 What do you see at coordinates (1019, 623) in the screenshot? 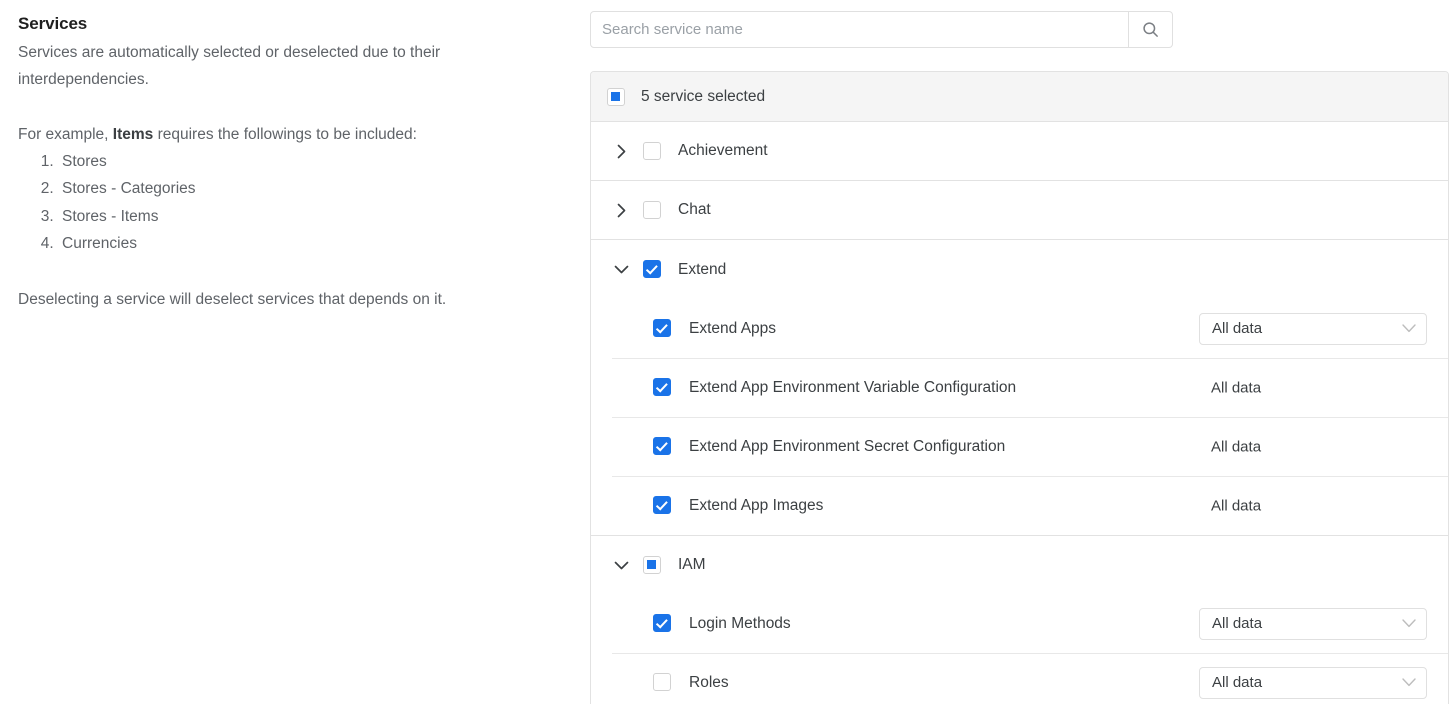
I see `service-row-login-methods: Login Methods All data` at bounding box center [1019, 623].